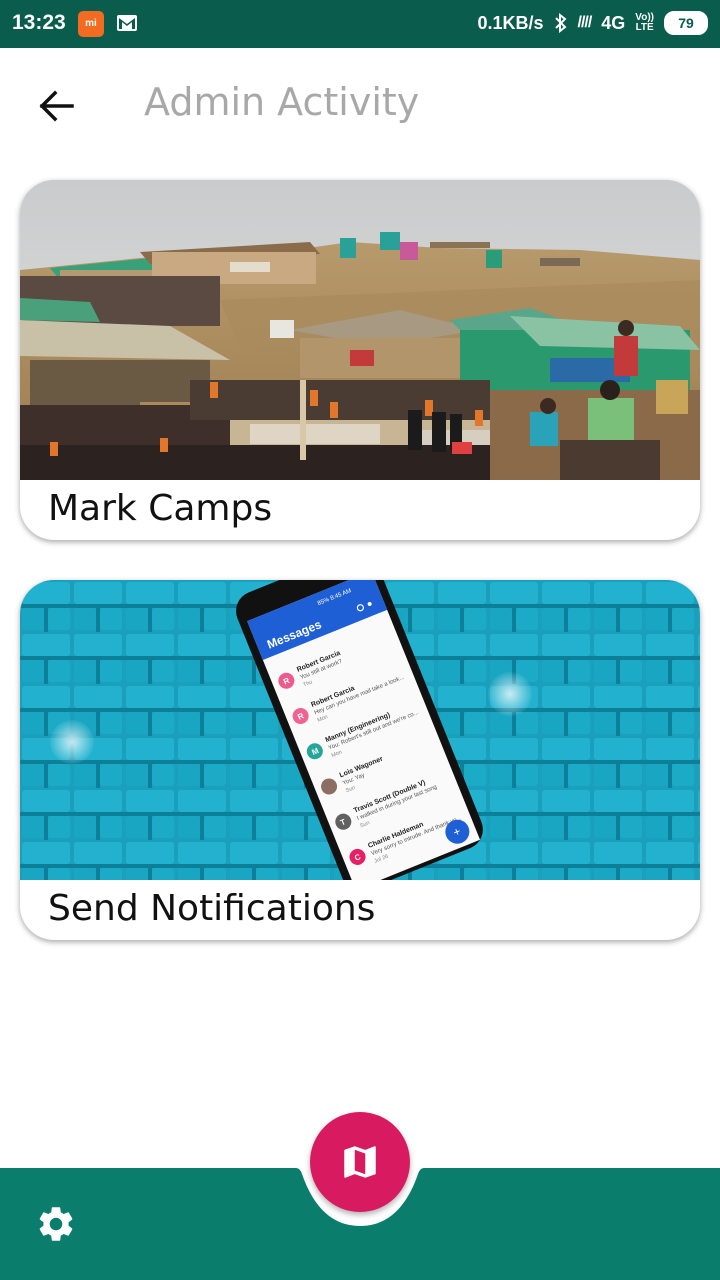 This screenshot has width=720, height=1280. Describe the element at coordinates (585, 22) in the screenshot. I see `signal-icon: ////` at that location.